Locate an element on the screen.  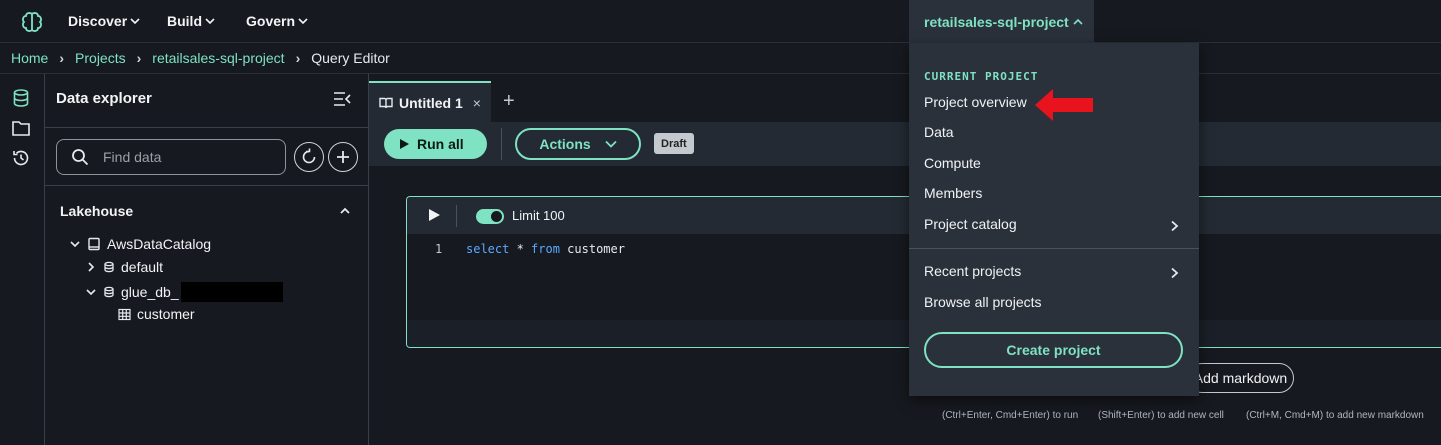
tab-untitled-1: Untitled 1 × is located at coordinates (430, 101).